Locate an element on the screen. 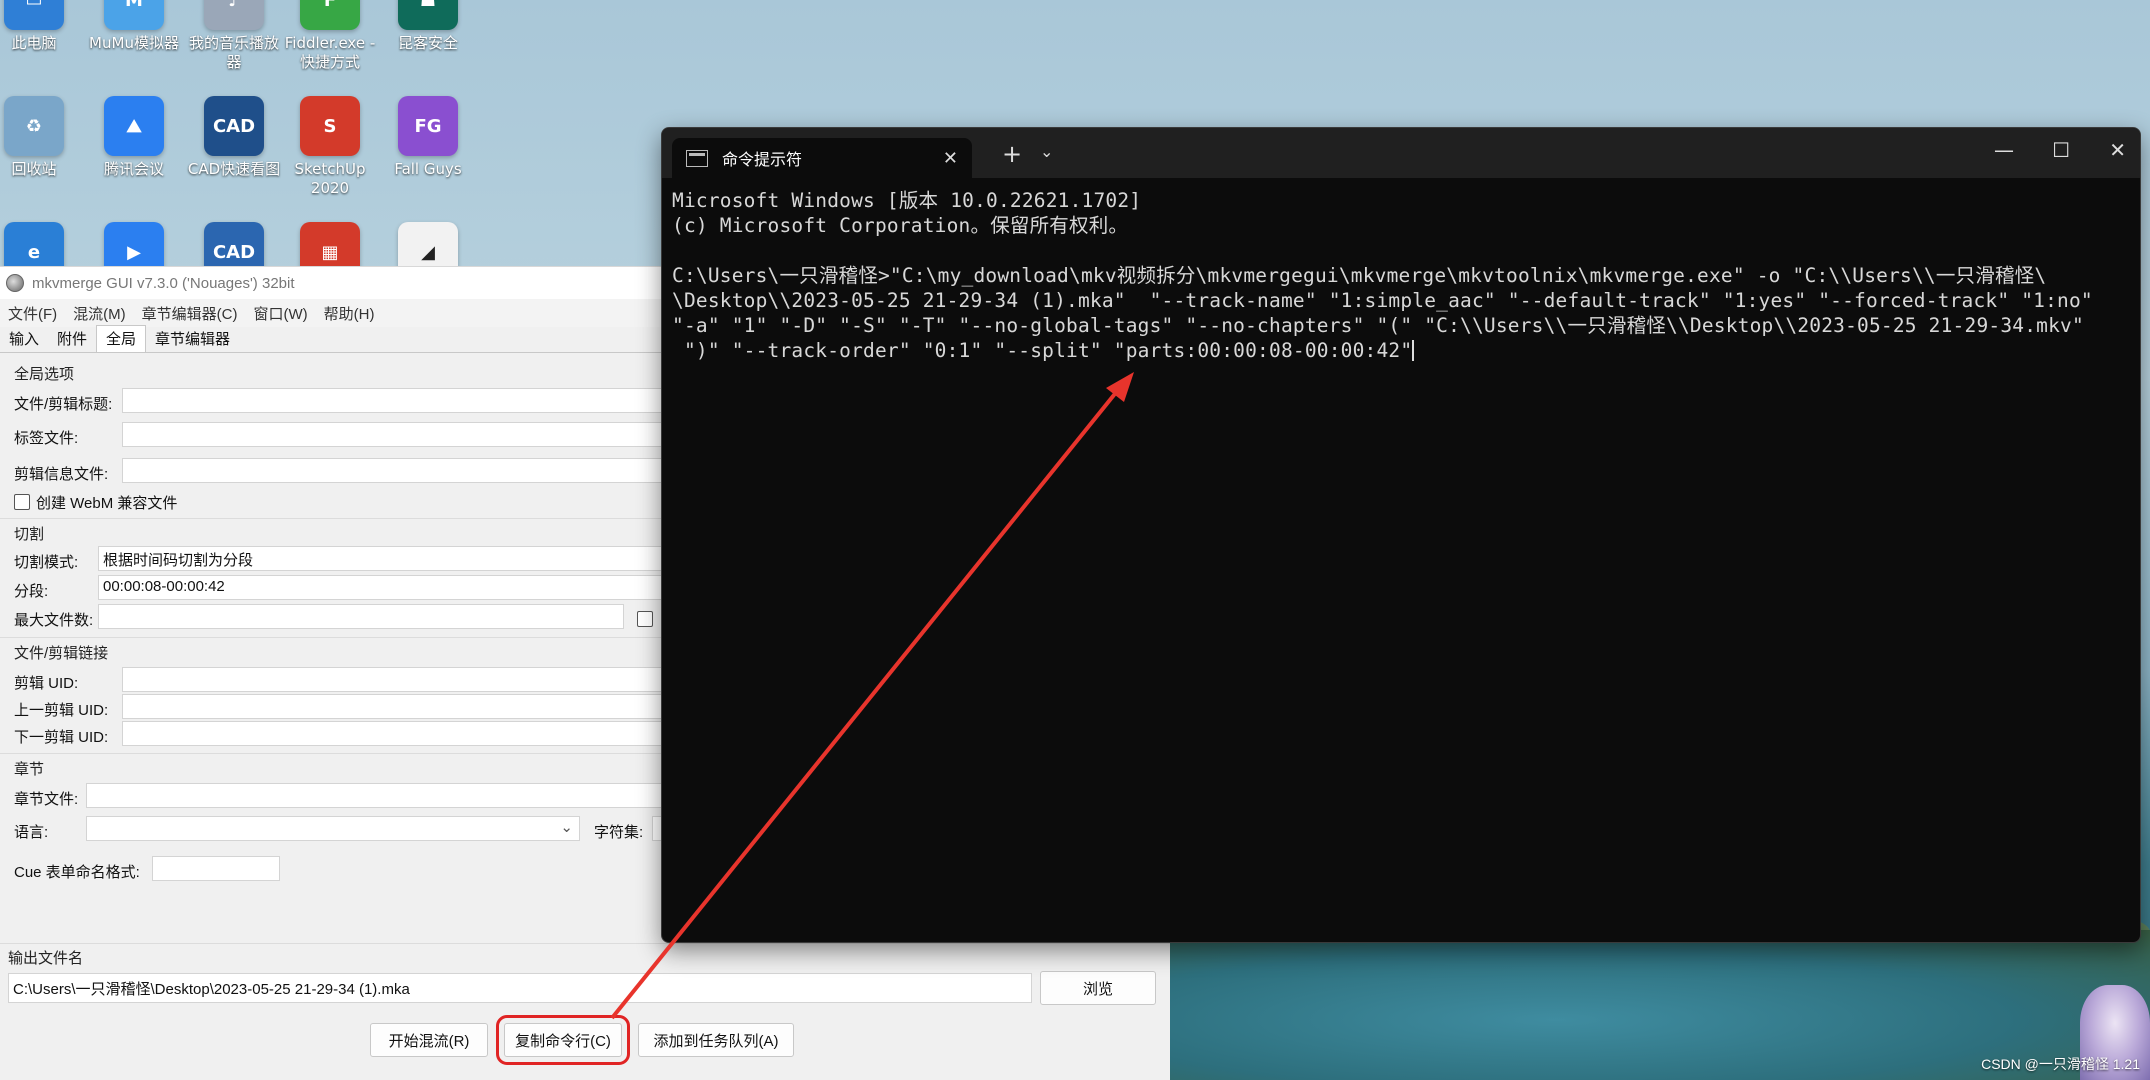  desktop-icon-label: CAD快速看图 is located at coordinates (234, 169).